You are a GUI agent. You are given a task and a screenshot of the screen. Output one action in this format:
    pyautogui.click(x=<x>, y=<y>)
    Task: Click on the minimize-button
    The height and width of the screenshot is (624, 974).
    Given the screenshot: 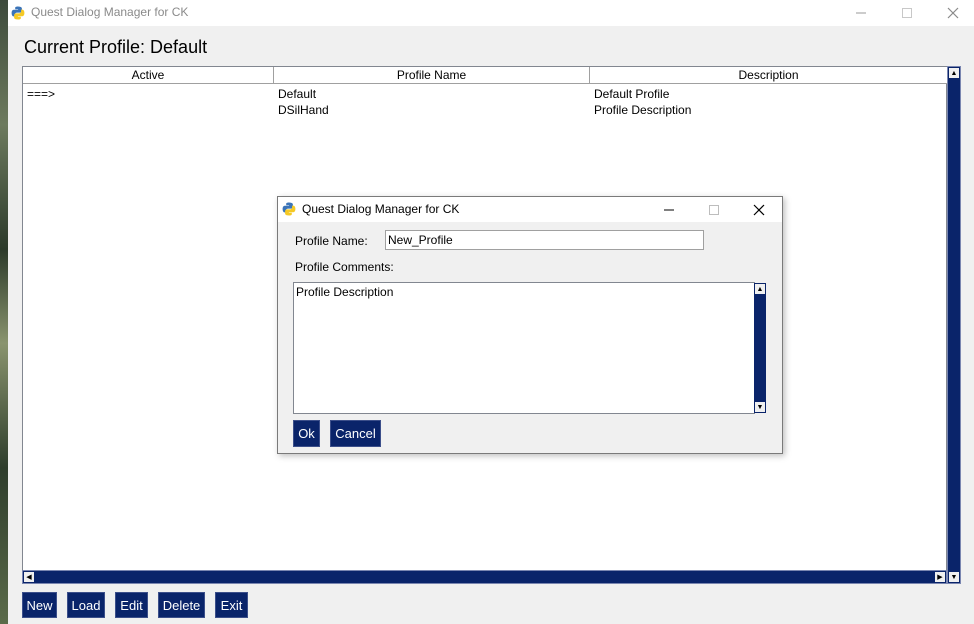 What is the action you would take?
    pyautogui.click(x=861, y=13)
    